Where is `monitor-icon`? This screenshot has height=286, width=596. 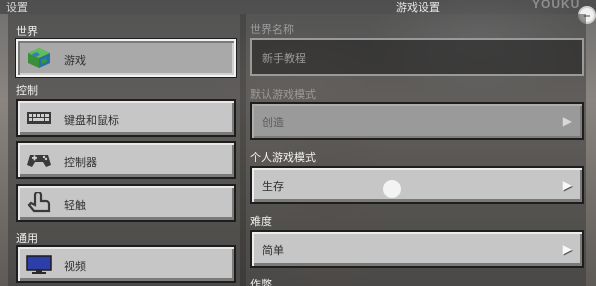 monitor-icon is located at coordinates (39, 264).